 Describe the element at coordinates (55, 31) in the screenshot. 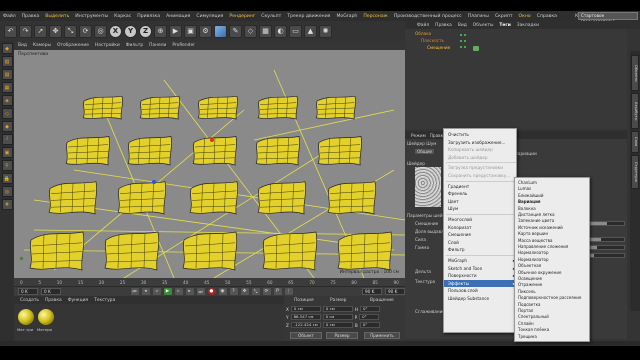

I see `move-icon: ✥` at that location.